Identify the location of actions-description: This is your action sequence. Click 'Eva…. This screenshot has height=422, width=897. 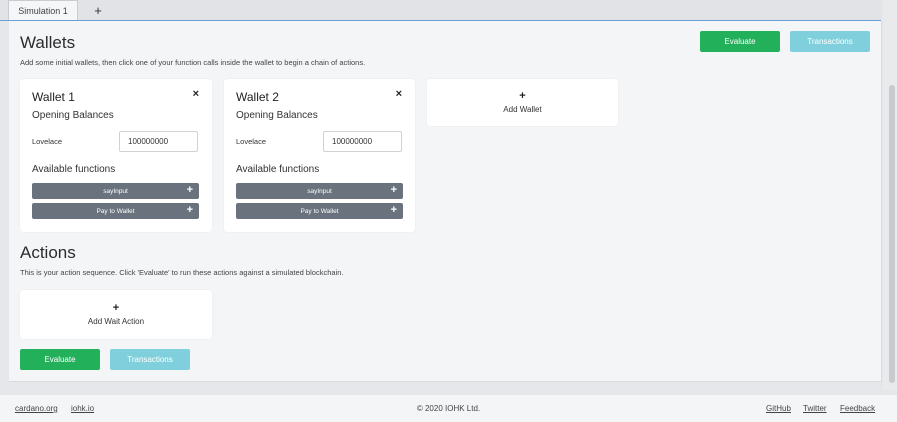
(182, 272).